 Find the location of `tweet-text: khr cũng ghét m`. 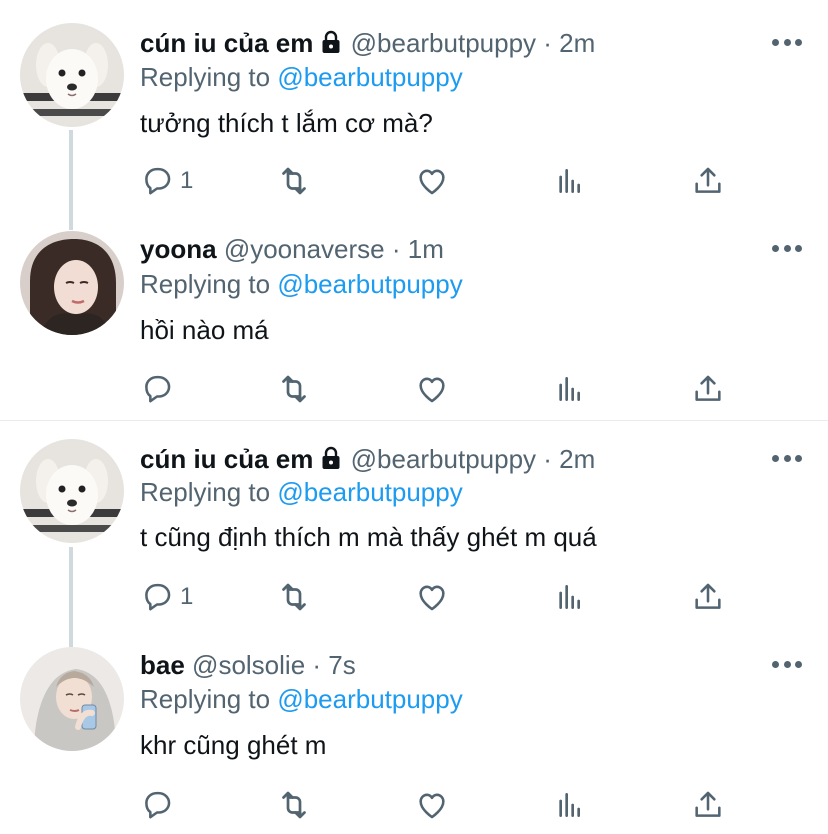

tweet-text: khr cũng ghét m is located at coordinates (233, 745).